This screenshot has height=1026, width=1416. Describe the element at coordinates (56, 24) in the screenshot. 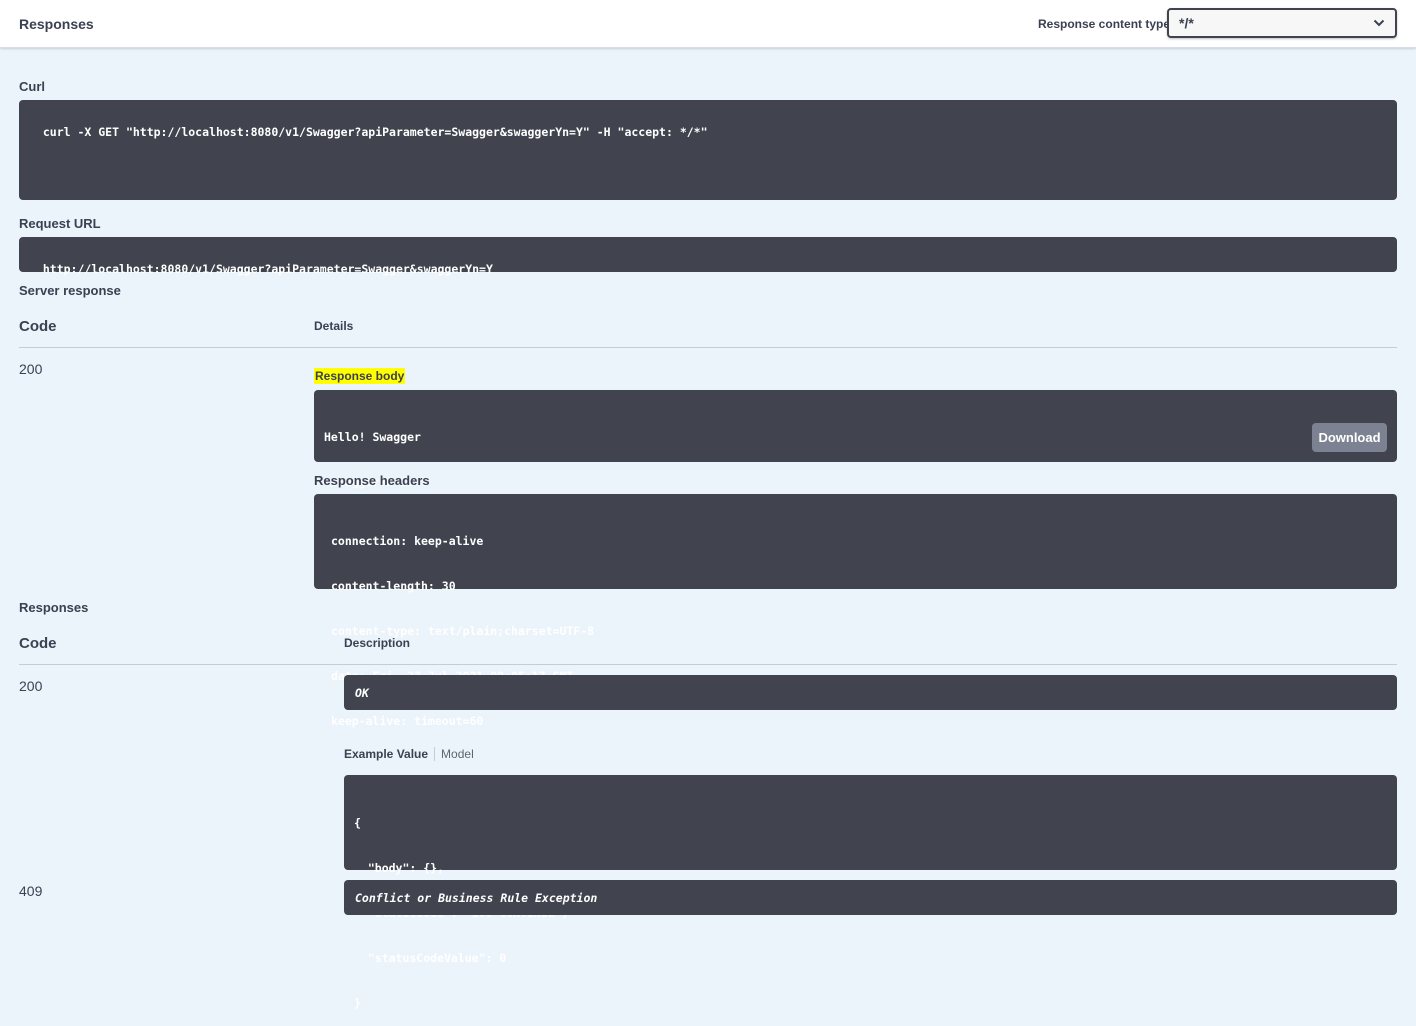

I see `responses-title: Responses` at that location.